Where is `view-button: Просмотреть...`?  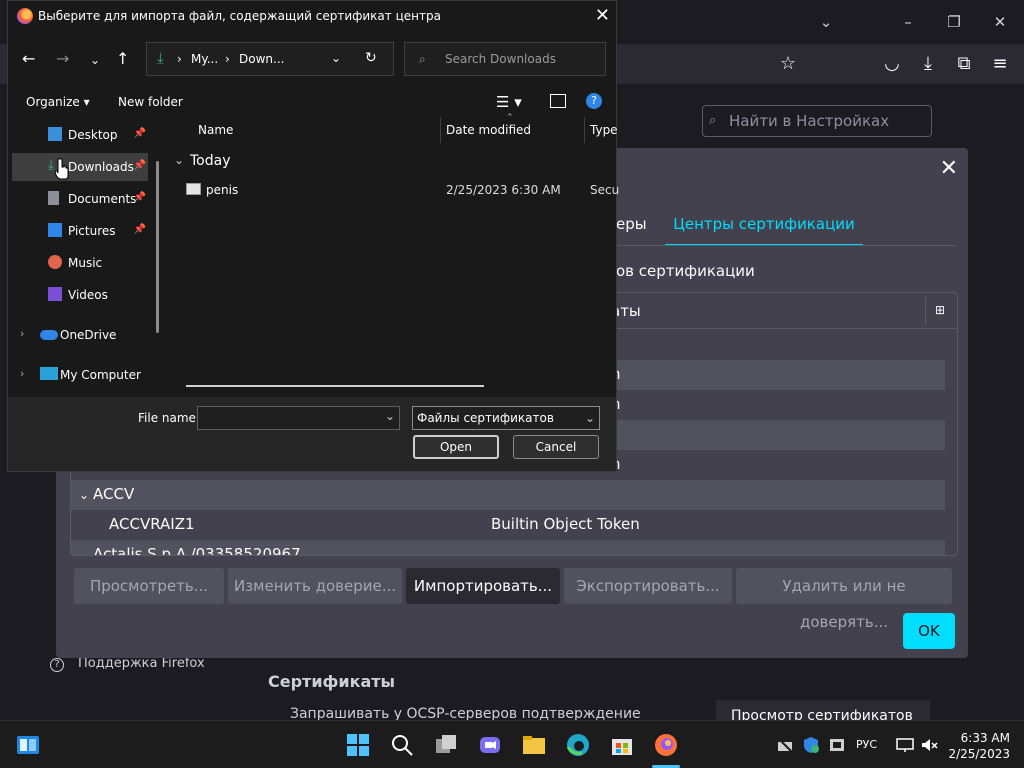 view-button: Просмотреть... is located at coordinates (149, 586).